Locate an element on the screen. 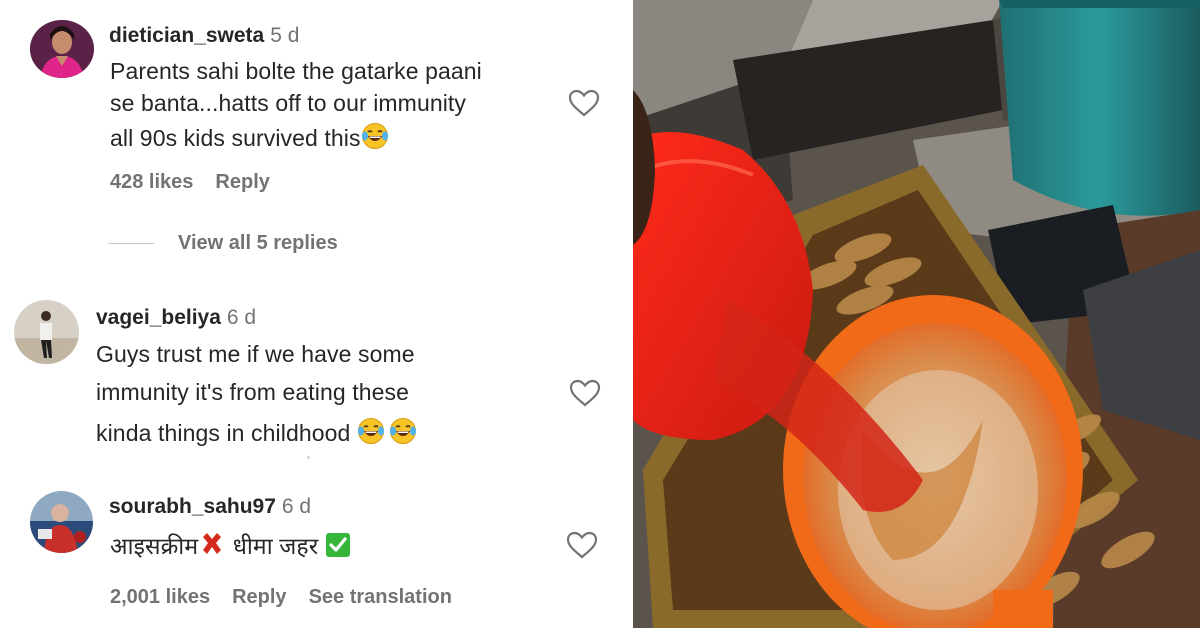  username-text: dietician_sweta is located at coordinates (186, 35).